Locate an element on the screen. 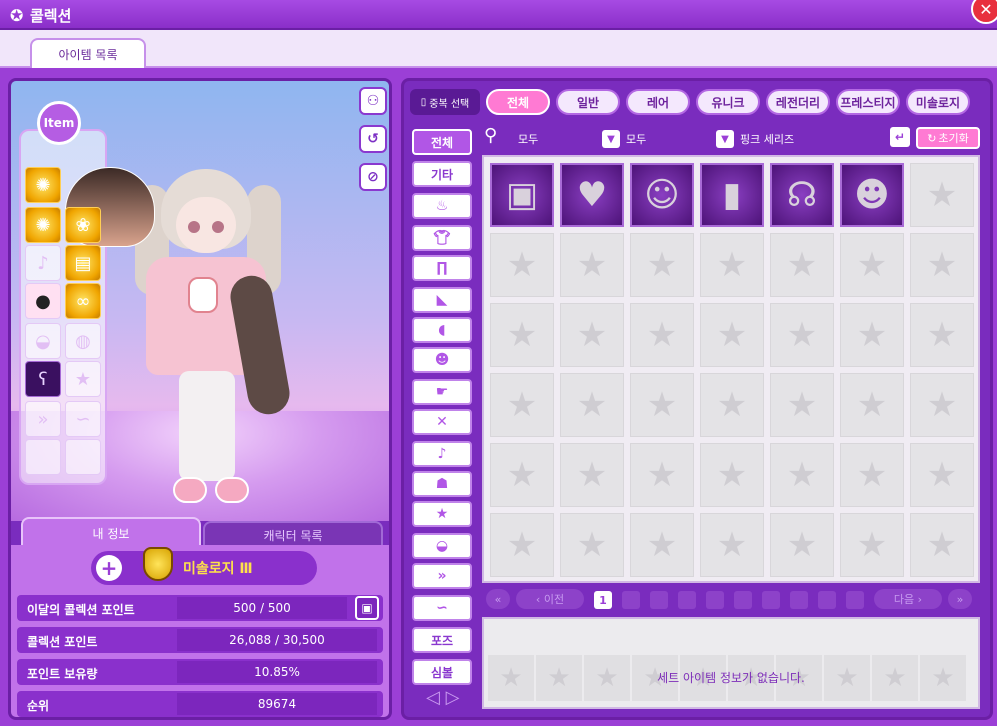  gift-icon: ▣ is located at coordinates (367, 608).